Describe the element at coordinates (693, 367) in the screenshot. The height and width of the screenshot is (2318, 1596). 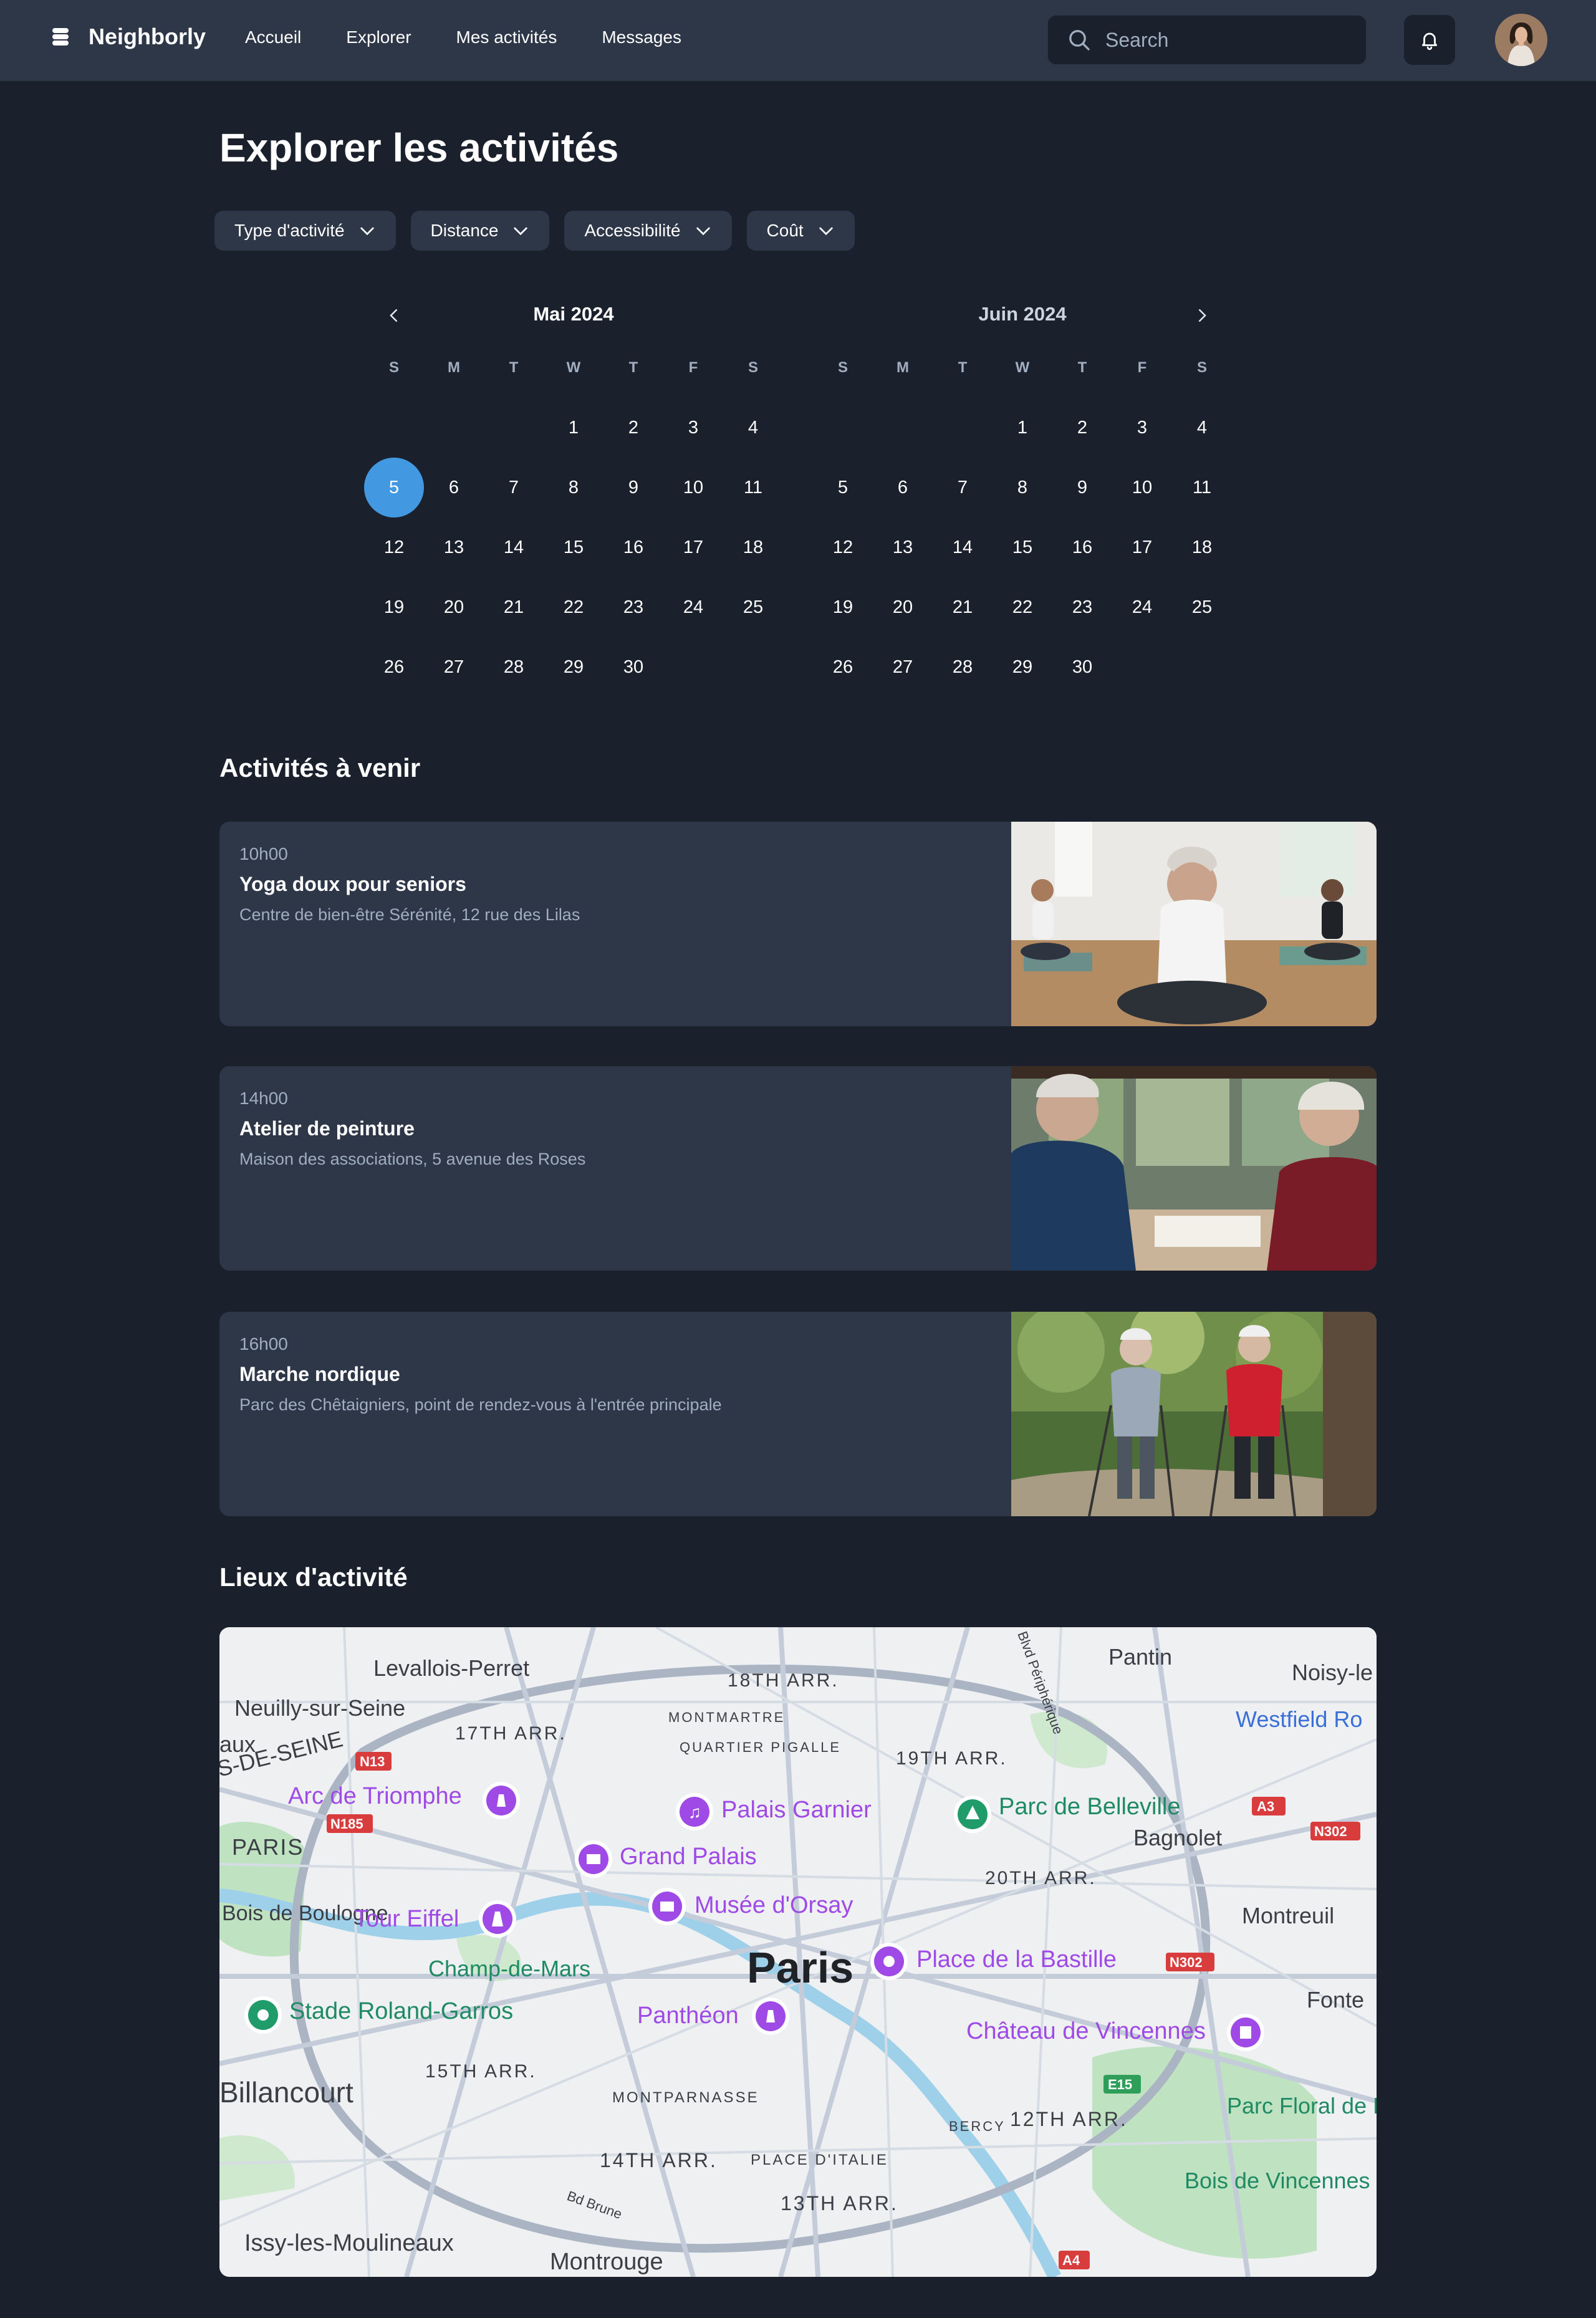
I see `weekday-header: F` at that location.